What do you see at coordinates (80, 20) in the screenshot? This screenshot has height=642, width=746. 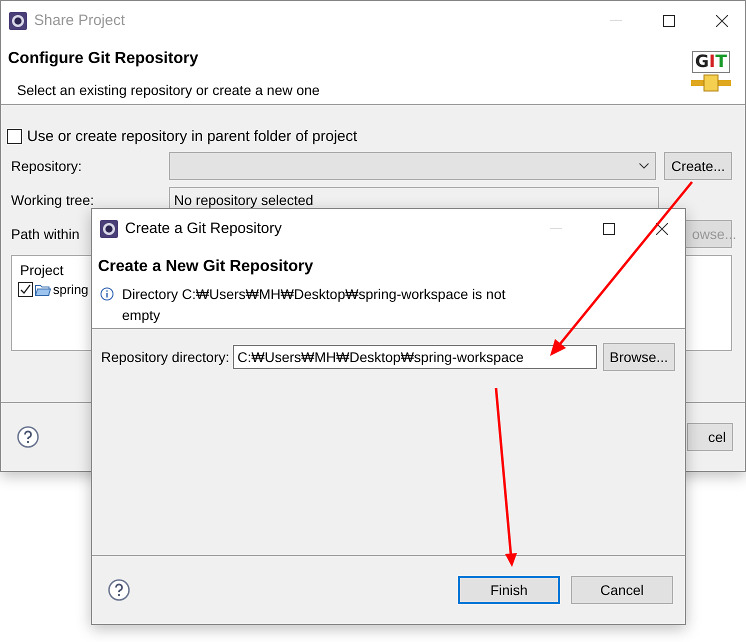 I see `window-title: Share Project` at bounding box center [80, 20].